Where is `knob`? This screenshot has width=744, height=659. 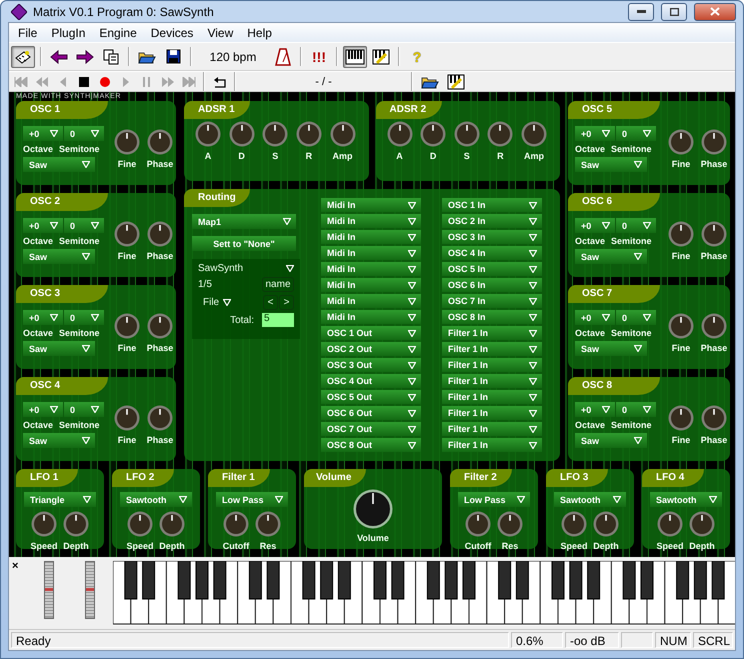 knob is located at coordinates (373, 509).